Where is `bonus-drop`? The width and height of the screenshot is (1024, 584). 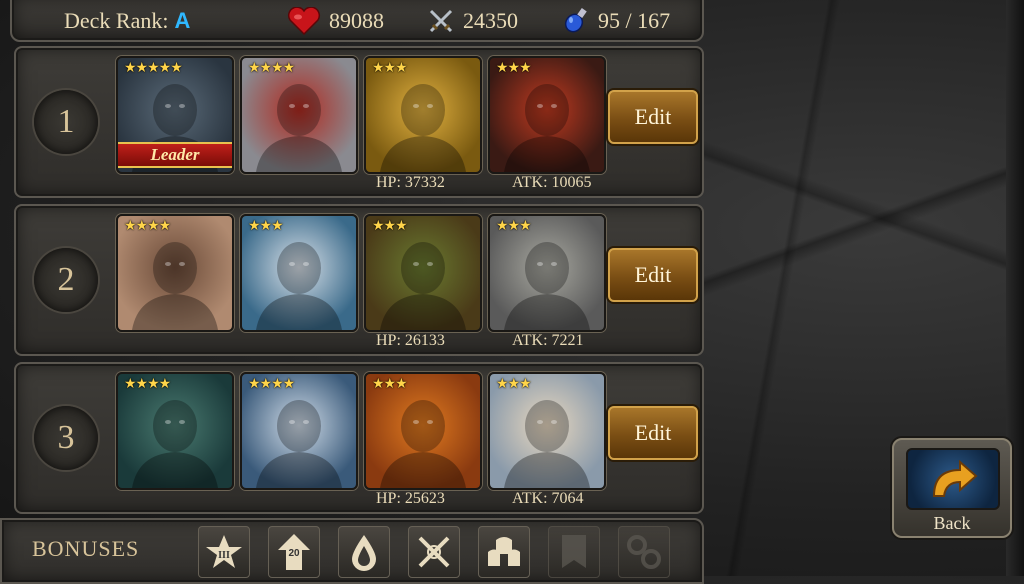 bonus-drop is located at coordinates (364, 552).